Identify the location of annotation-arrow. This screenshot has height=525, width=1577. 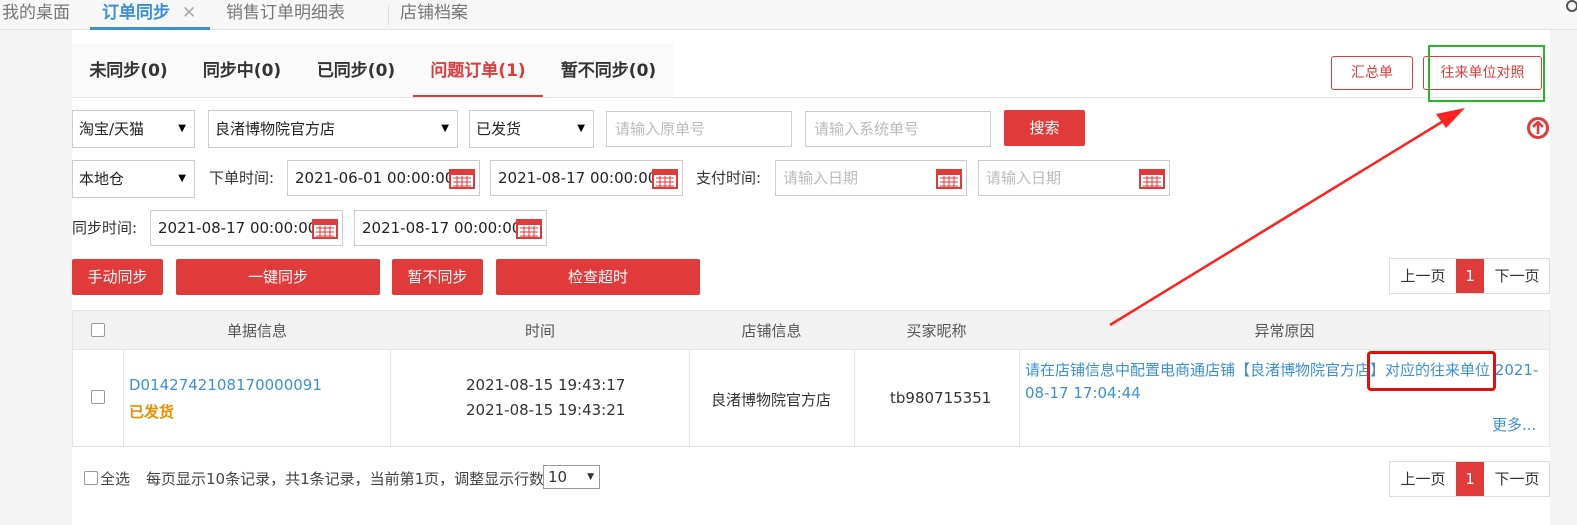
(1287, 217).